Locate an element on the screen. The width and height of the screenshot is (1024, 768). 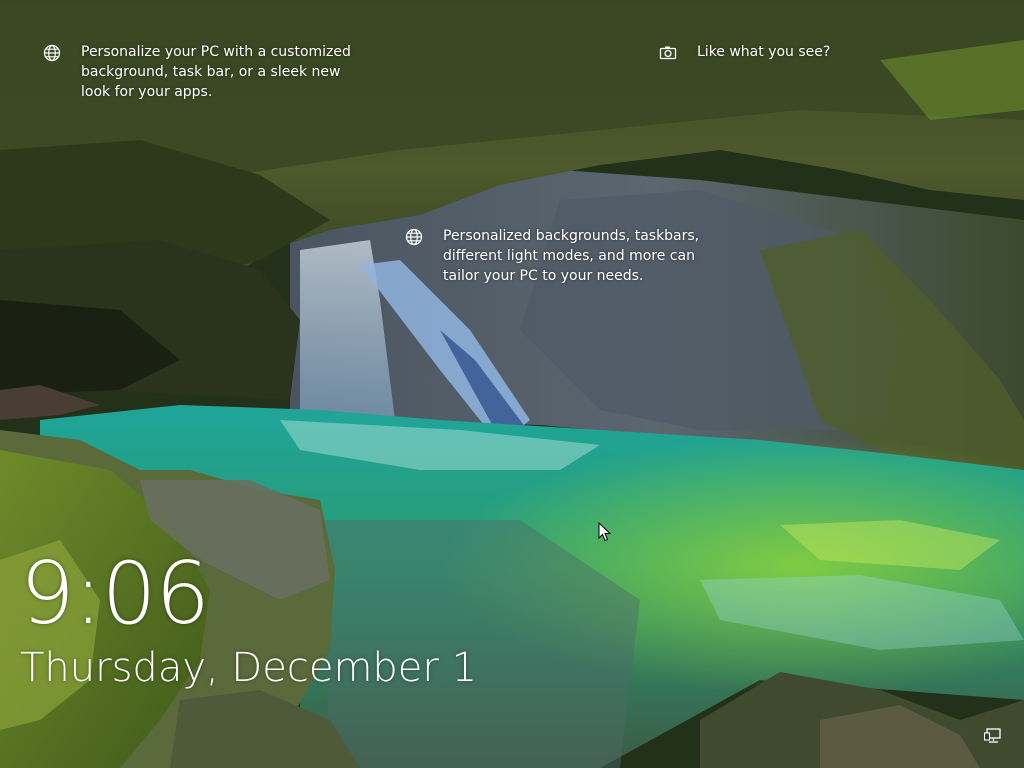
hotspot-like-what-you-see: Like what you see? is located at coordinates (759, 52).